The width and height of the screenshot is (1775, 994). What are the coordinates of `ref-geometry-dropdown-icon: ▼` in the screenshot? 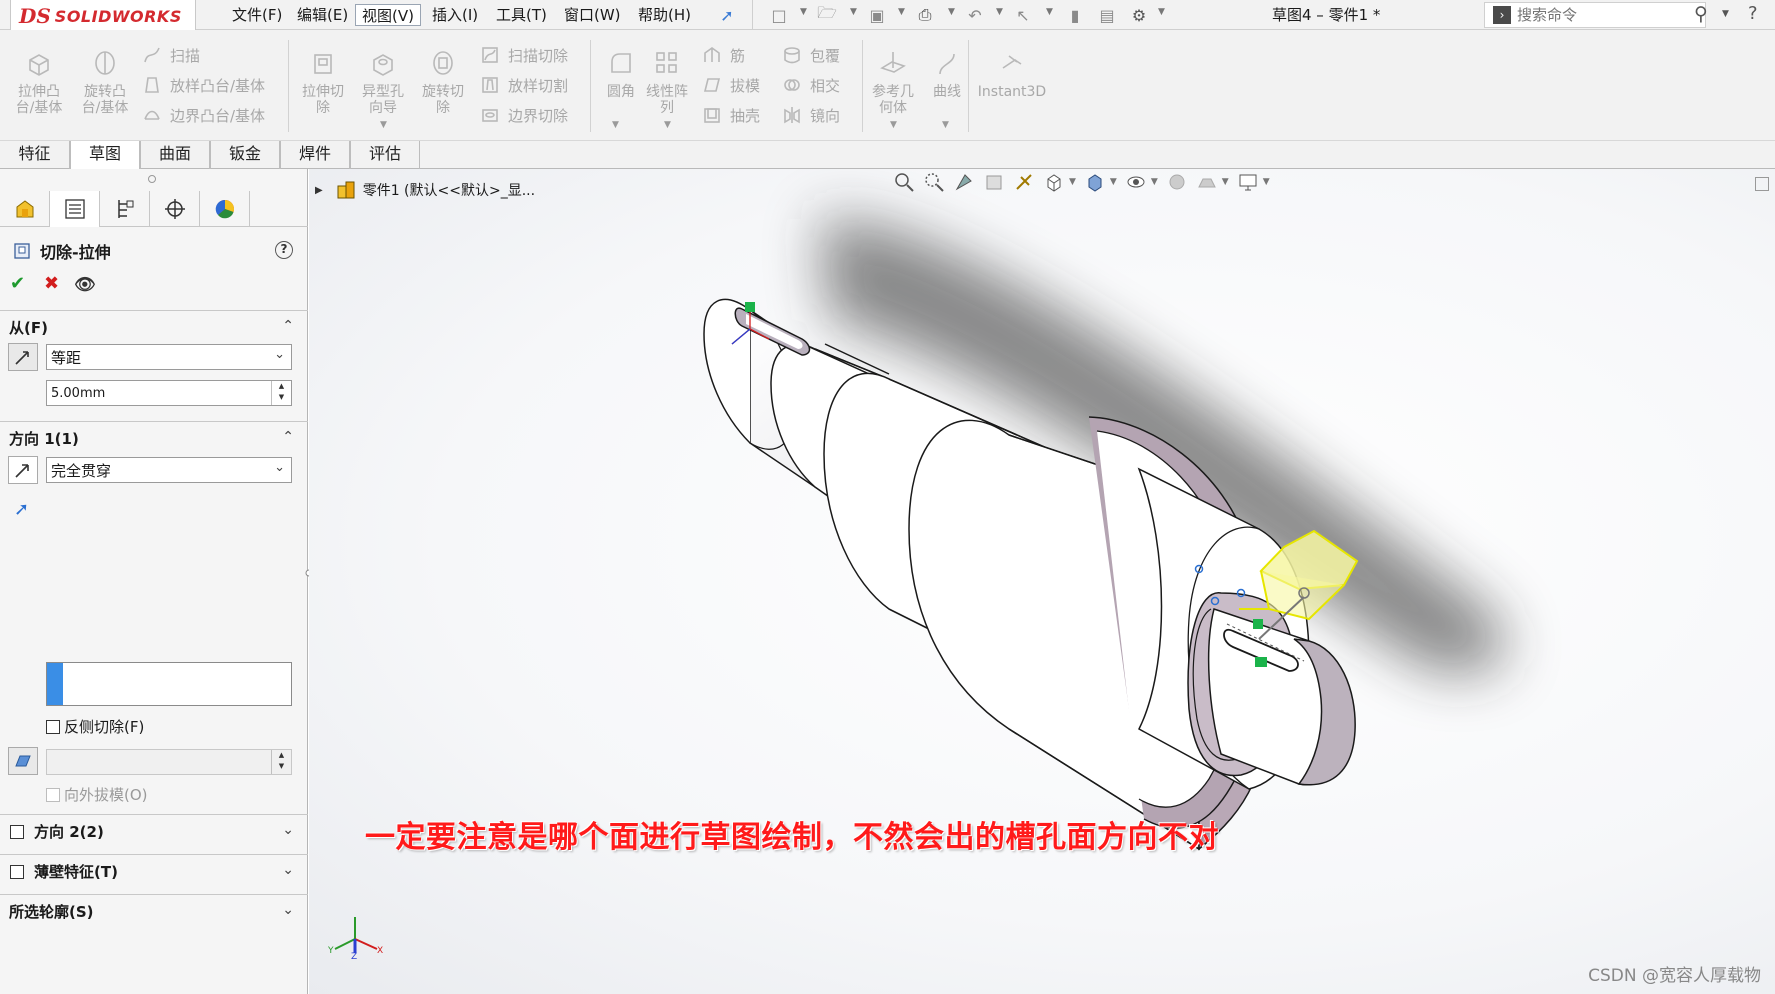 It's located at (893, 125).